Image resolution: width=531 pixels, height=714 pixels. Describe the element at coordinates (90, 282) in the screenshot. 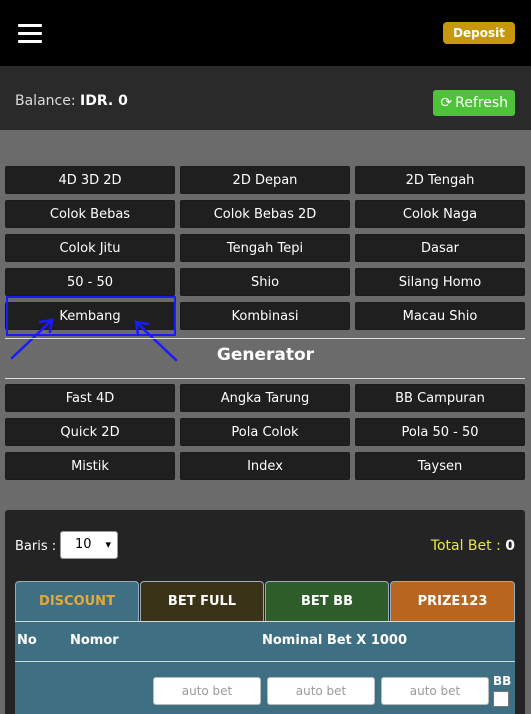

I see `game-button-50-50: 50 - 50` at that location.